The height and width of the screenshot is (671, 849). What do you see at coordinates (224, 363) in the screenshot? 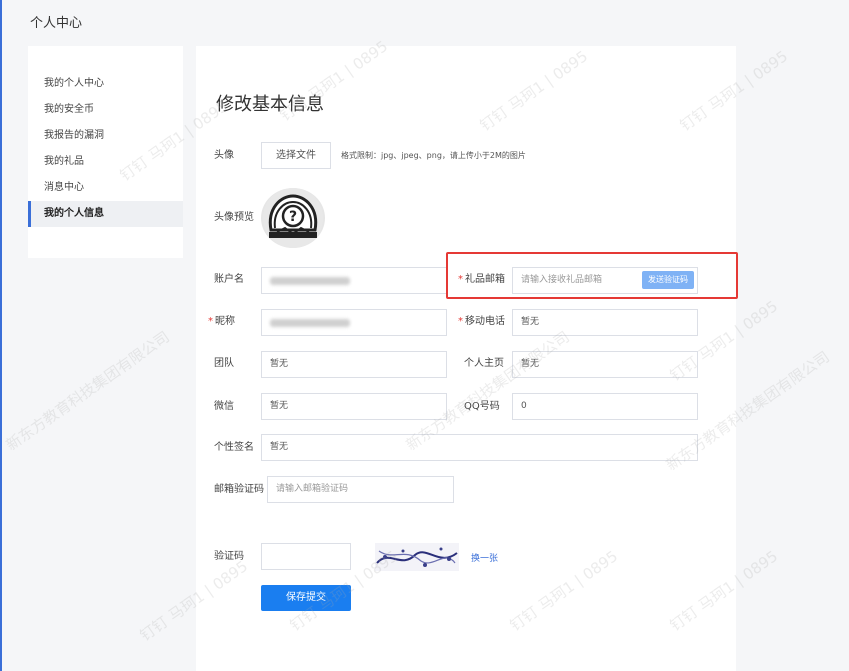
I see `team-label: 团队` at bounding box center [224, 363].